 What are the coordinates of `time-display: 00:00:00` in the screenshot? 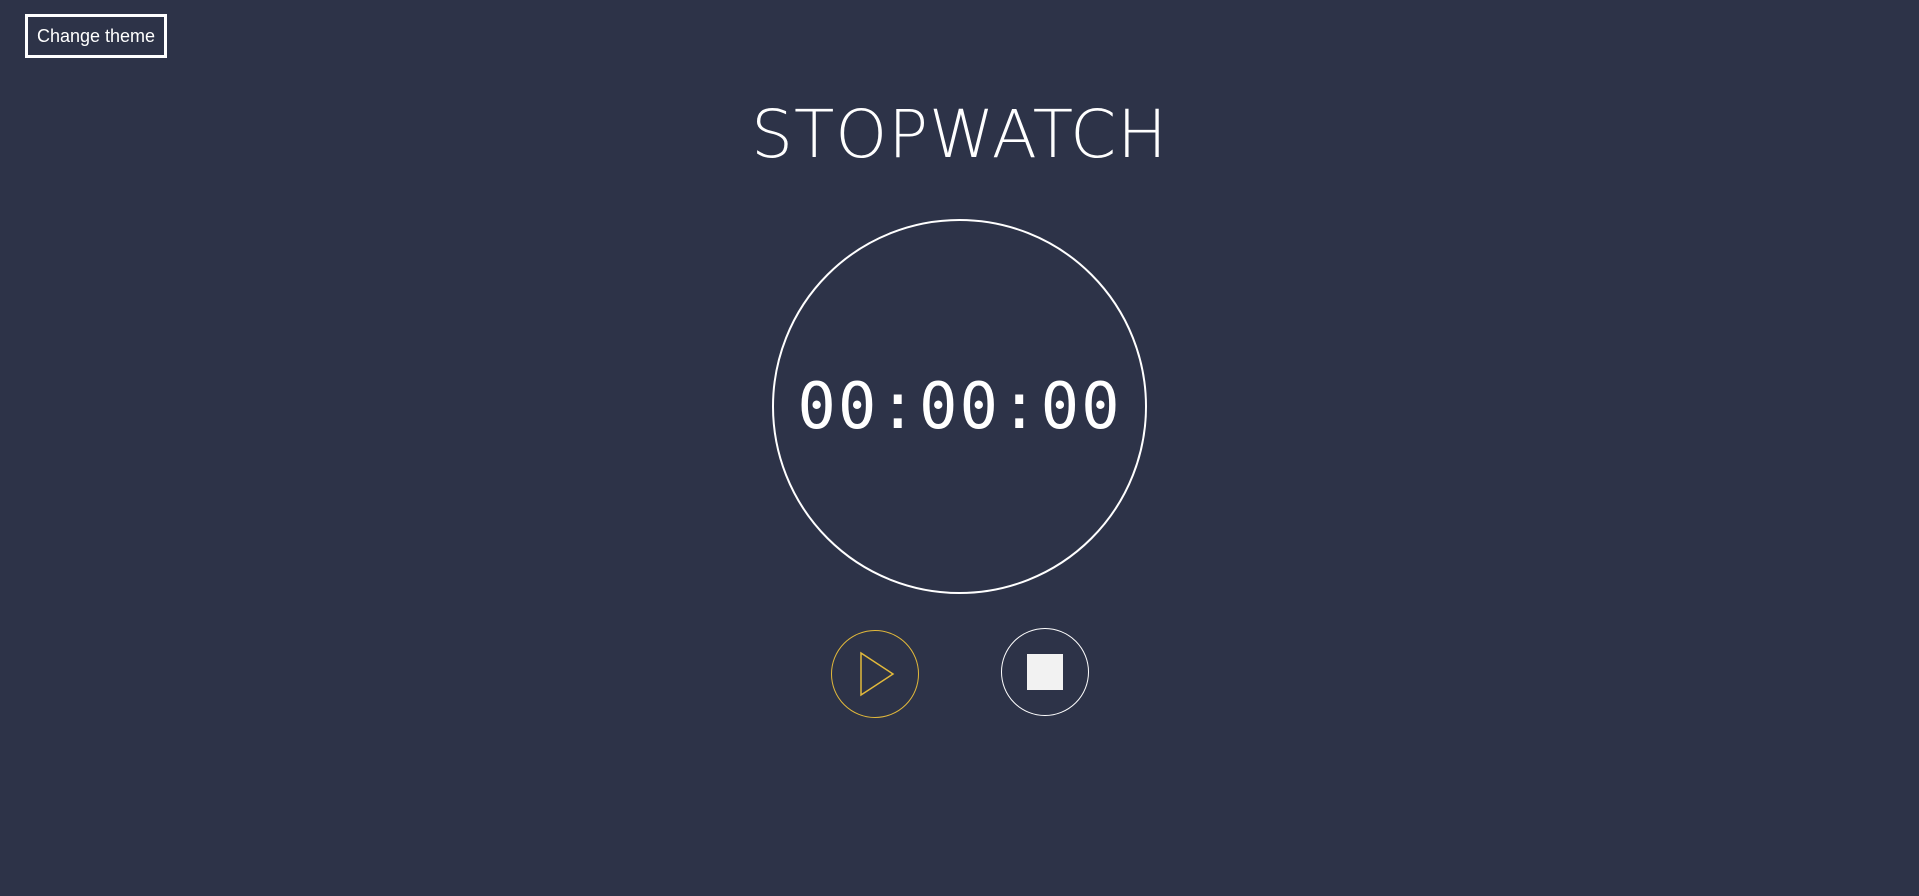 It's located at (959, 406).